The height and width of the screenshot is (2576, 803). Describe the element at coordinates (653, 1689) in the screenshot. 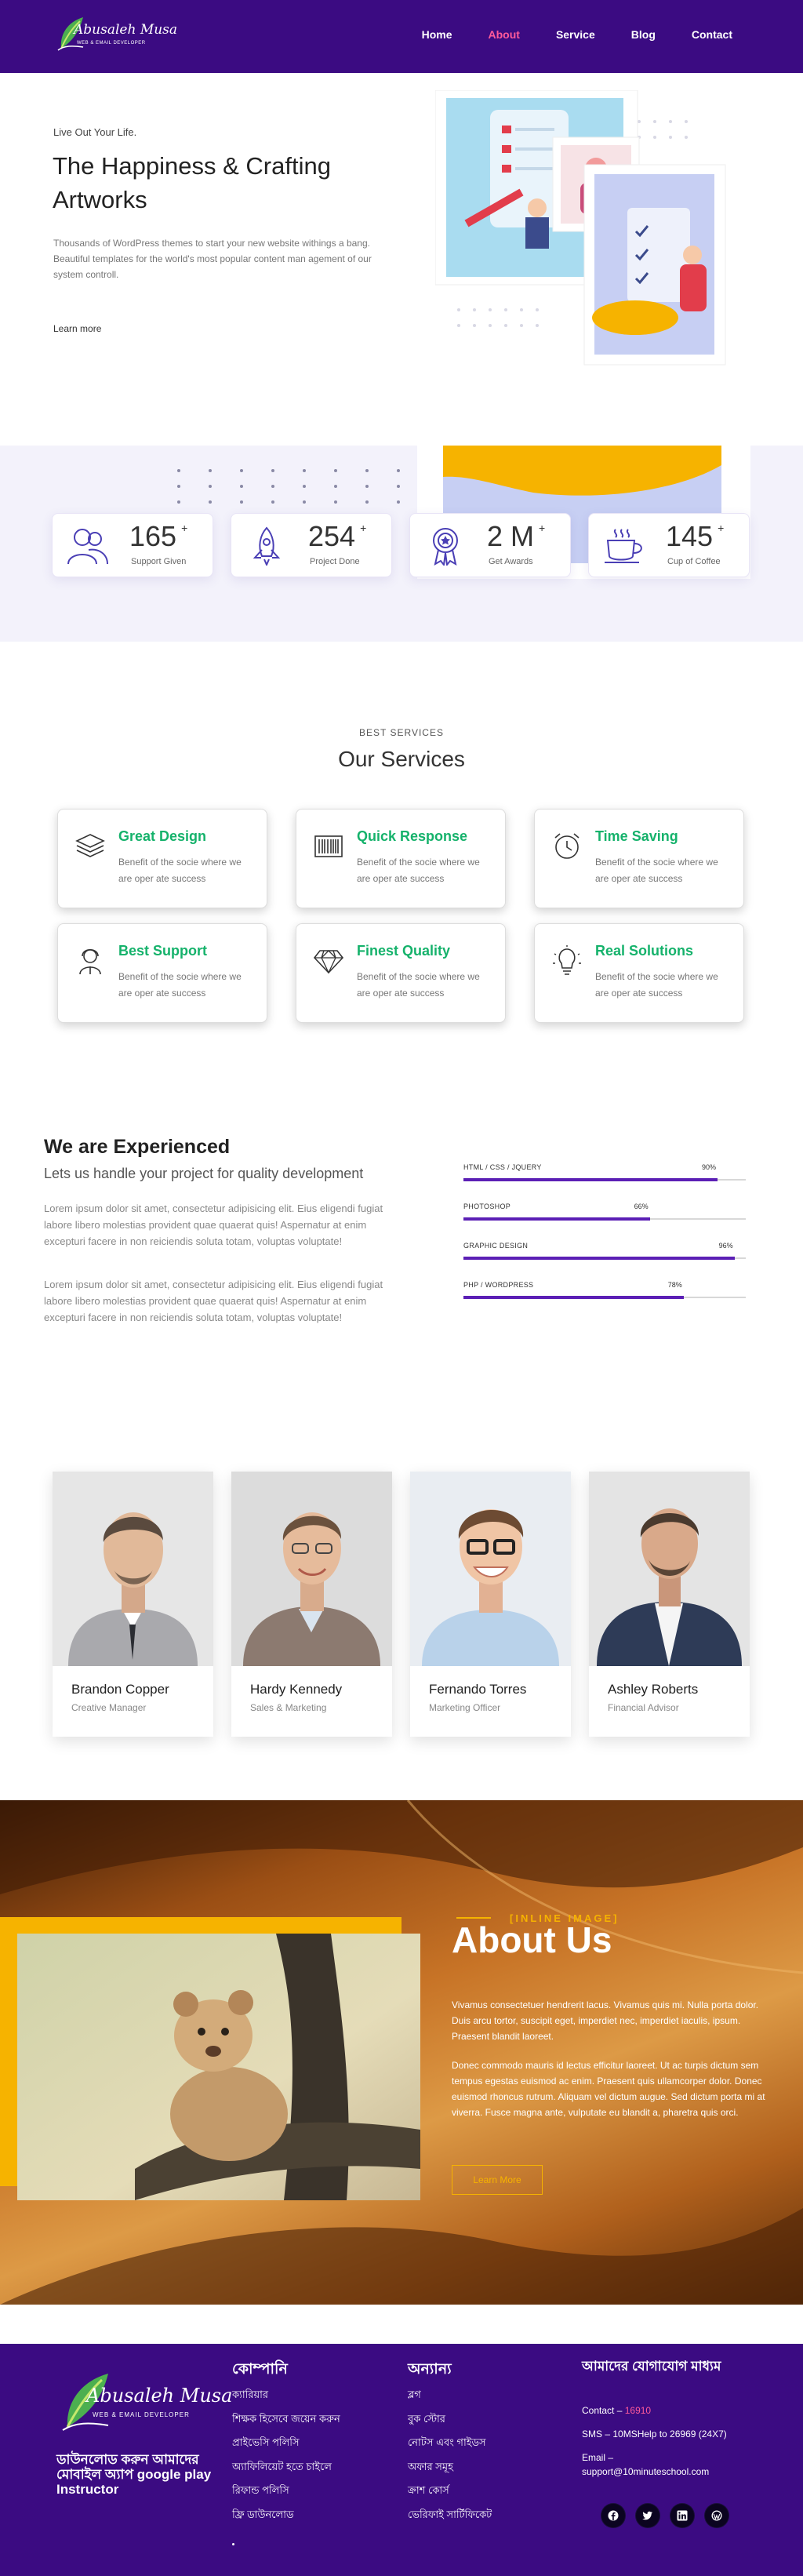

I see `team-member-name: Ashley Roberts` at that location.